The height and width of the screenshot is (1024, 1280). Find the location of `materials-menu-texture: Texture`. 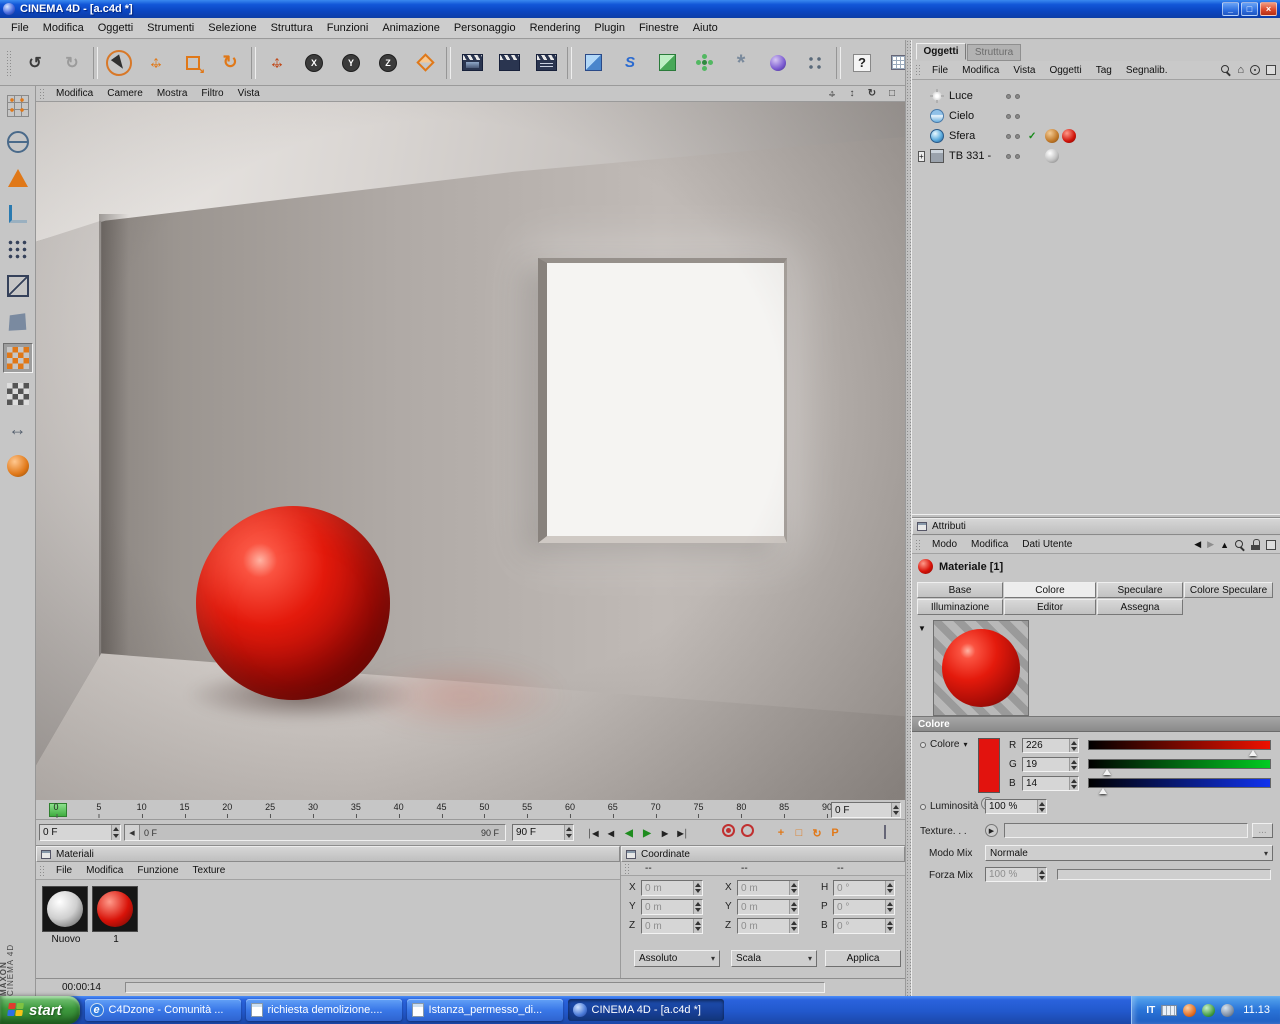

materials-menu-texture: Texture is located at coordinates (209, 870).